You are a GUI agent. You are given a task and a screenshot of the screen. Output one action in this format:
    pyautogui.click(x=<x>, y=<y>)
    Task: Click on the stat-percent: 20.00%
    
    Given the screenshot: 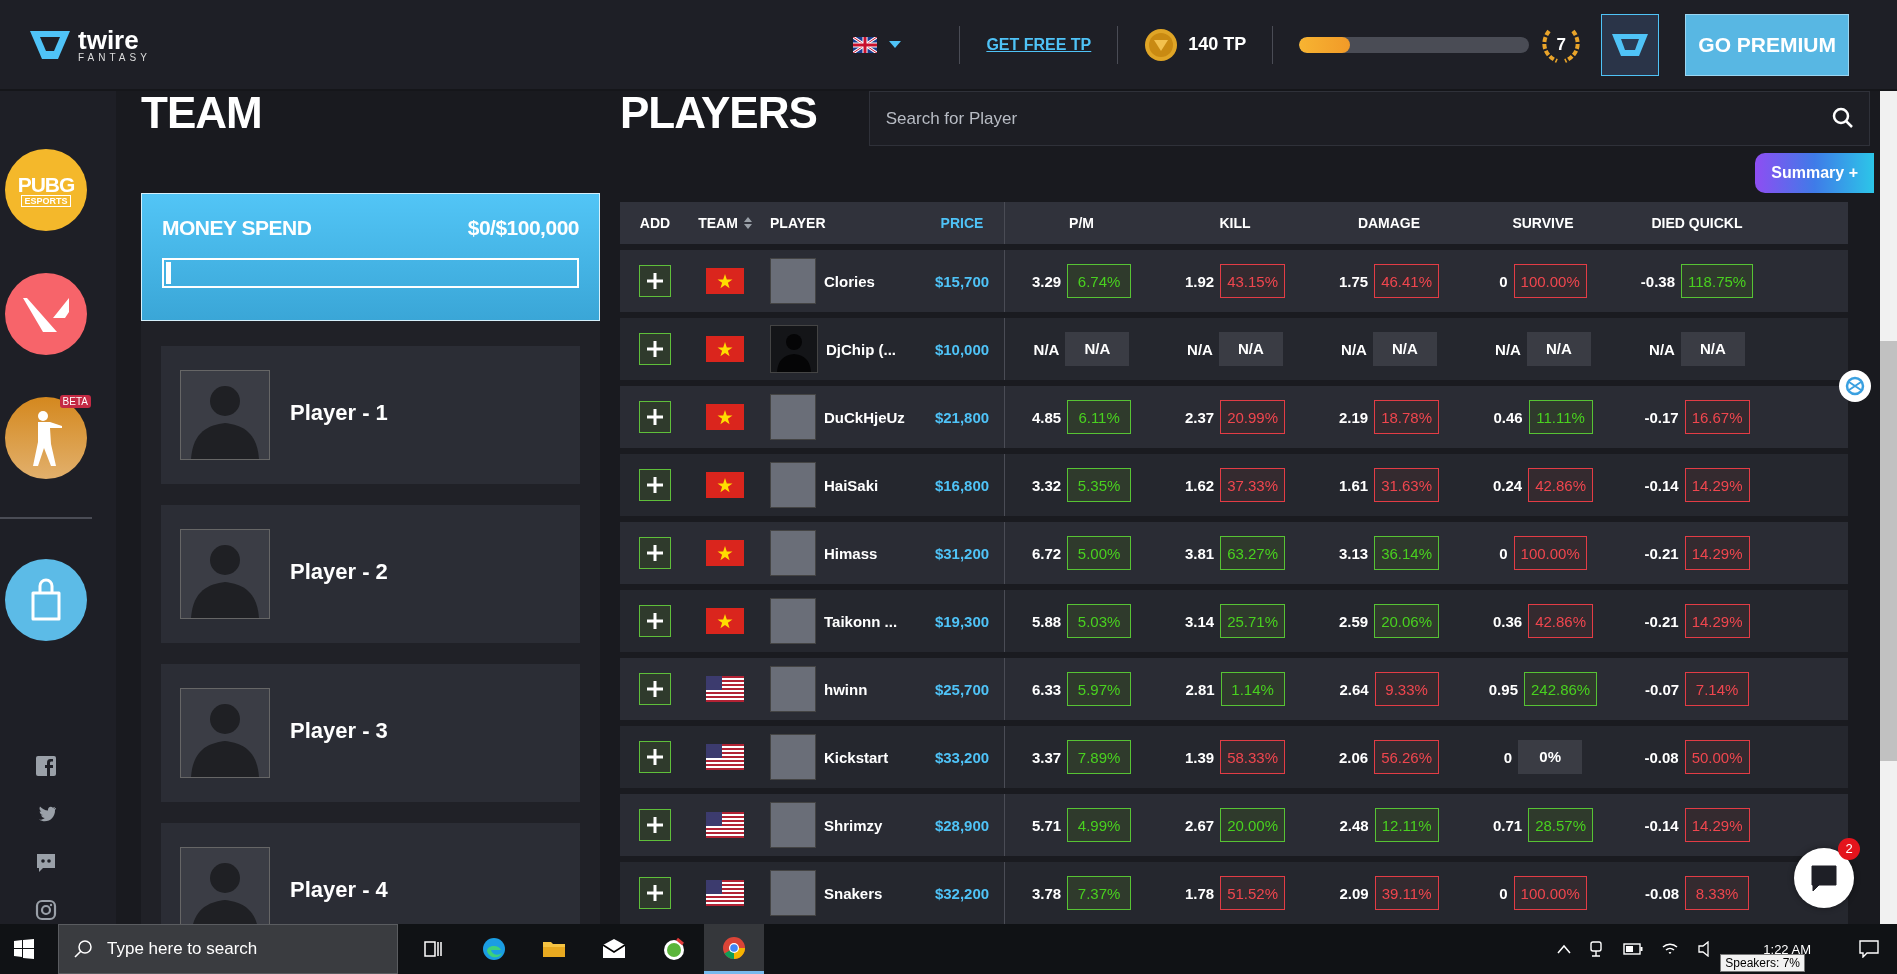 What is the action you would take?
    pyautogui.click(x=1253, y=825)
    